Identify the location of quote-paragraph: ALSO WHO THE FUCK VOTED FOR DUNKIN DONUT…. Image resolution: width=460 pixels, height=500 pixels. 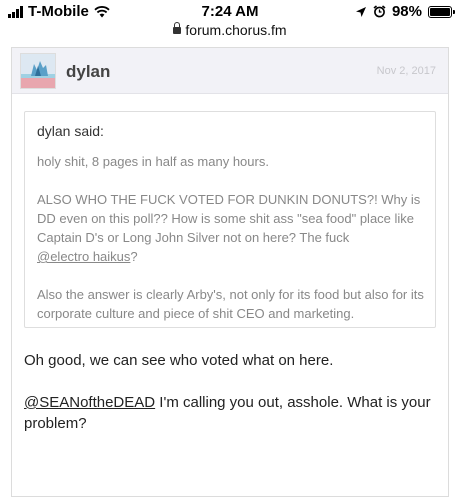
(233, 228).